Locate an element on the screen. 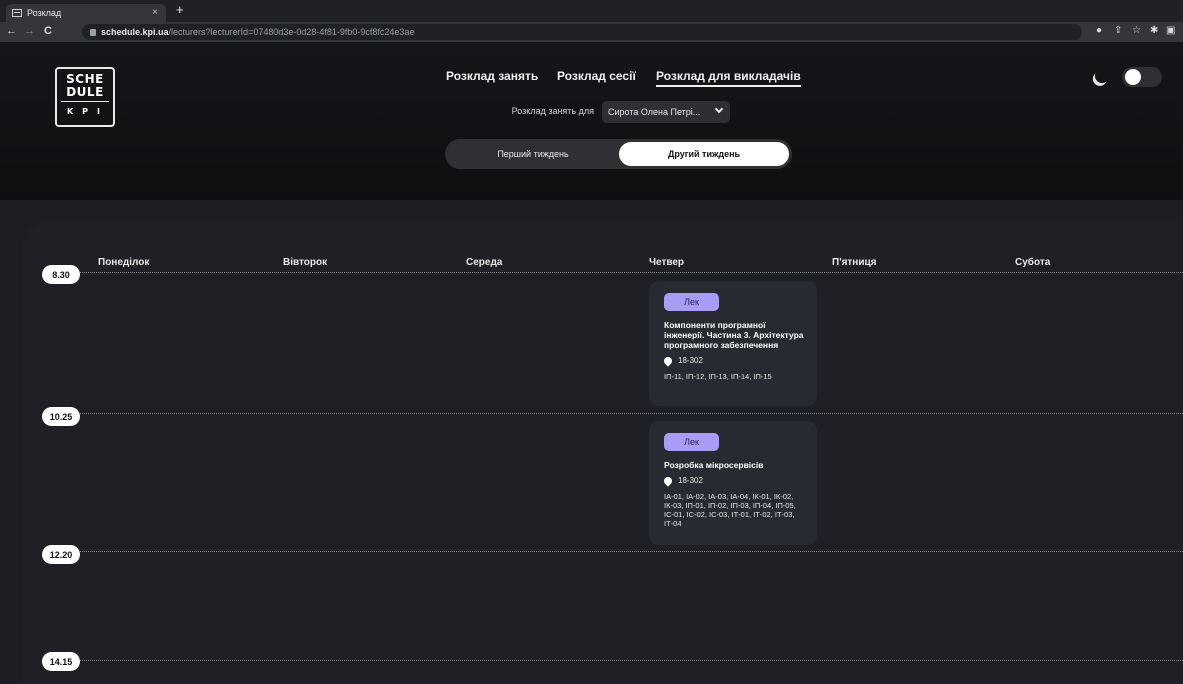 The width and height of the screenshot is (1183, 684). nav-lessons-schedule: Розклад занять is located at coordinates (492, 76).